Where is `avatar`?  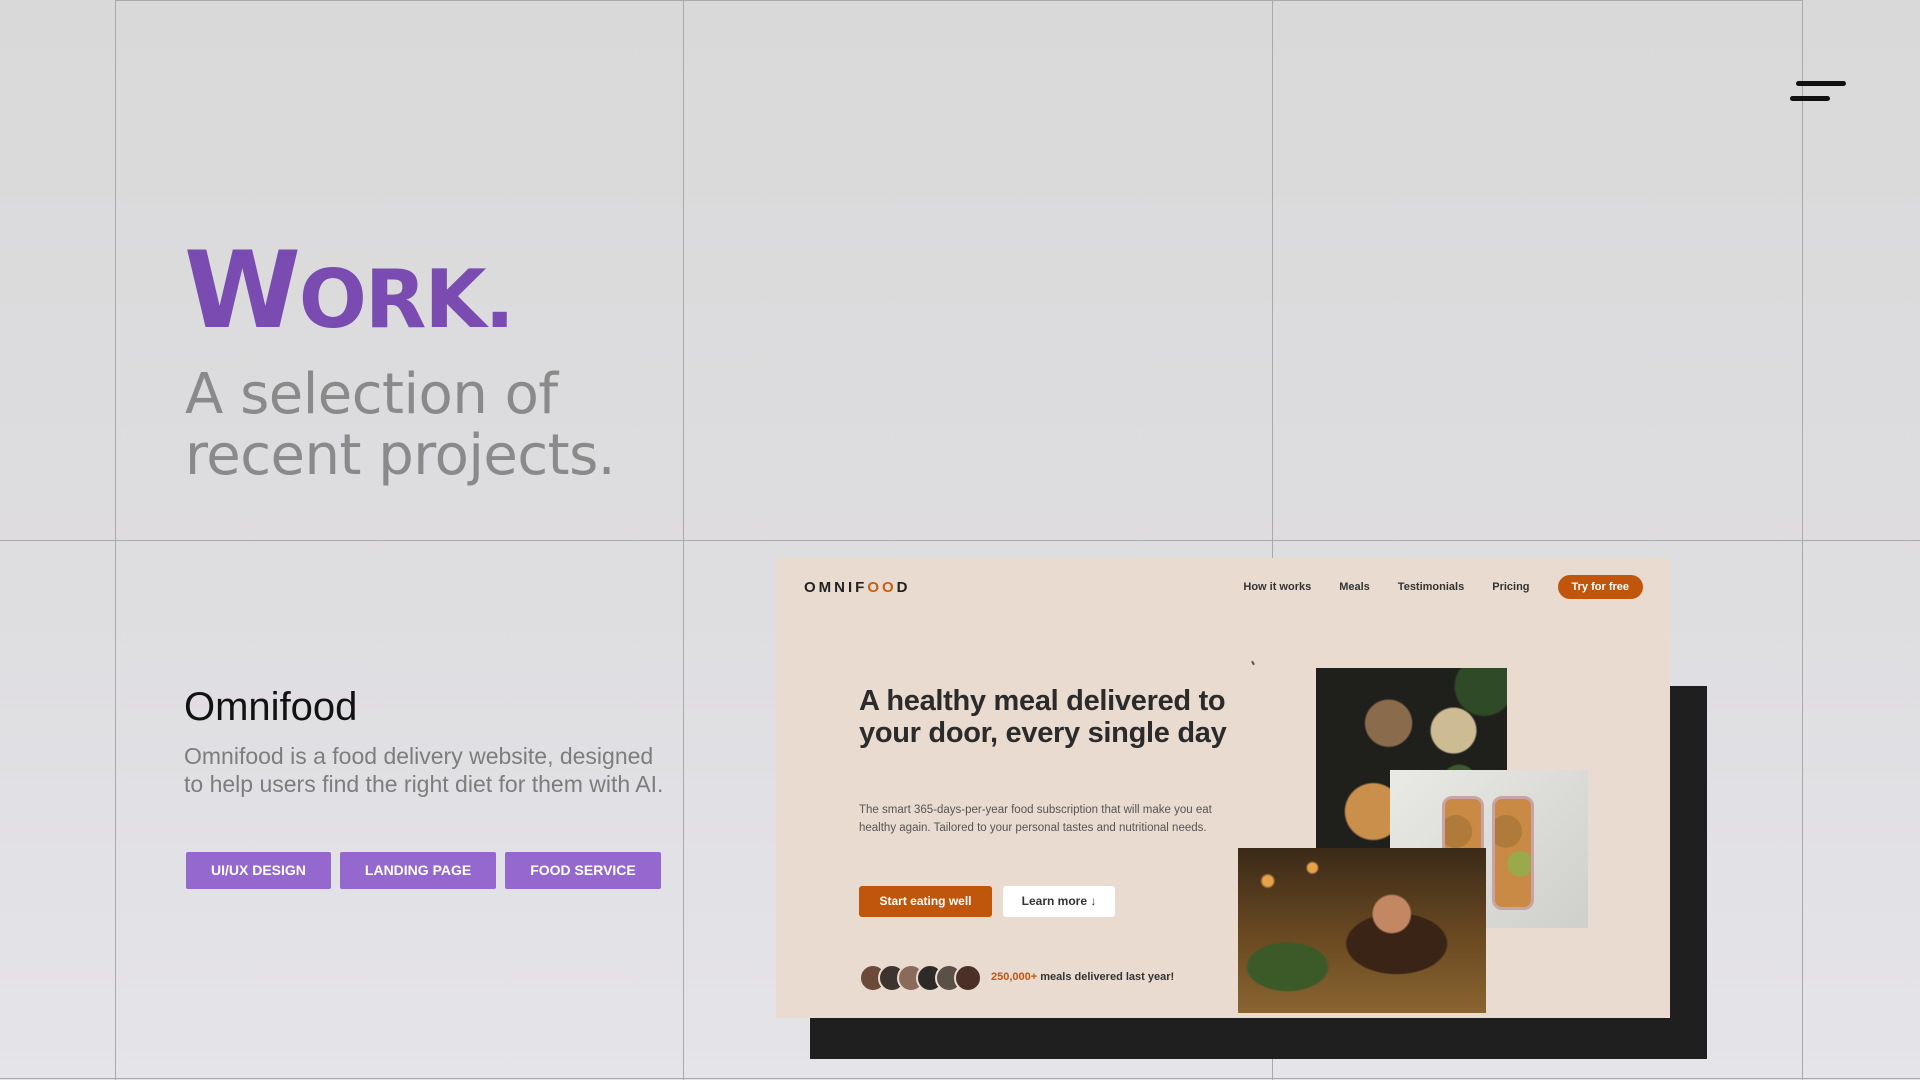 avatar is located at coordinates (968, 978).